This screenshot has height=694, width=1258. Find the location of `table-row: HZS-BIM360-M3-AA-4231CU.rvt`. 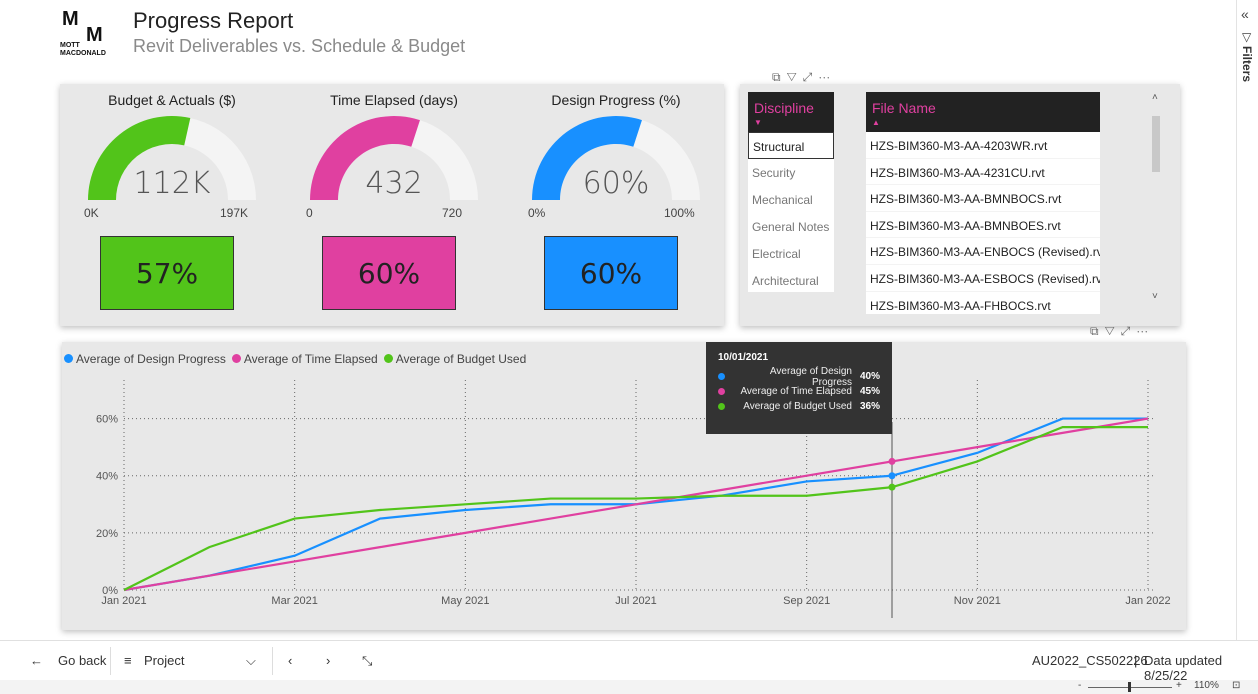

table-row: HZS-BIM360-M3-AA-4231CU.rvt is located at coordinates (983, 172).